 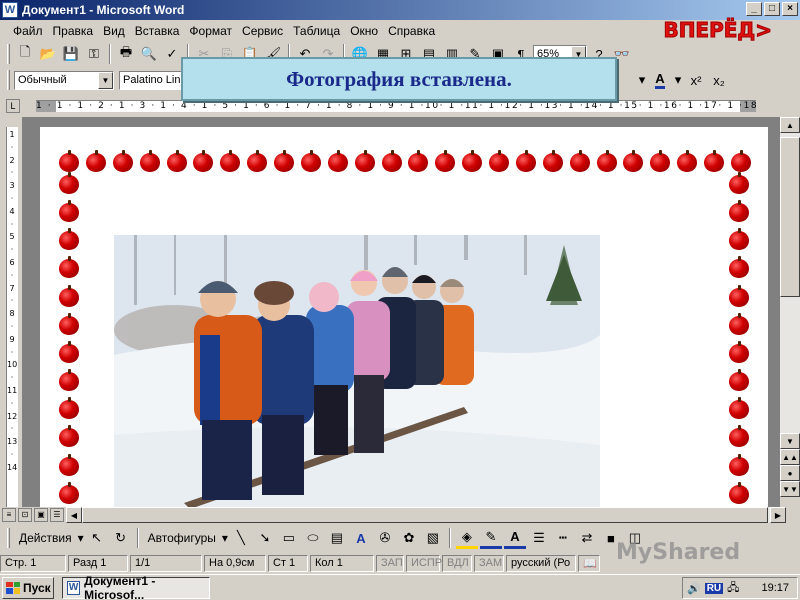 I want to click on scroll-left-icon: ◀, so click(x=74, y=515).